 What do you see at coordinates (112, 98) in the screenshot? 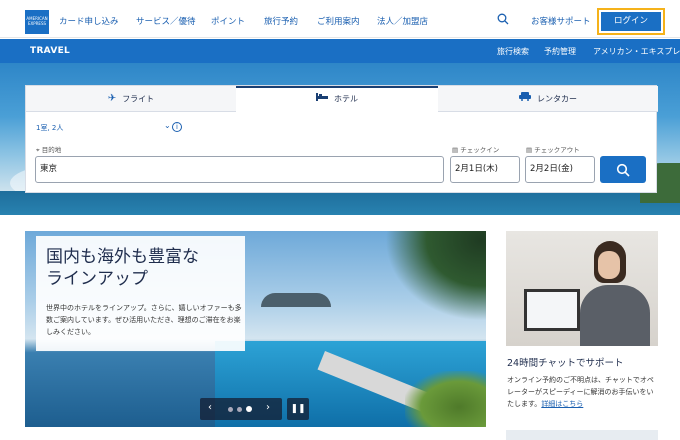
I see `plane-icon: ✈` at bounding box center [112, 98].